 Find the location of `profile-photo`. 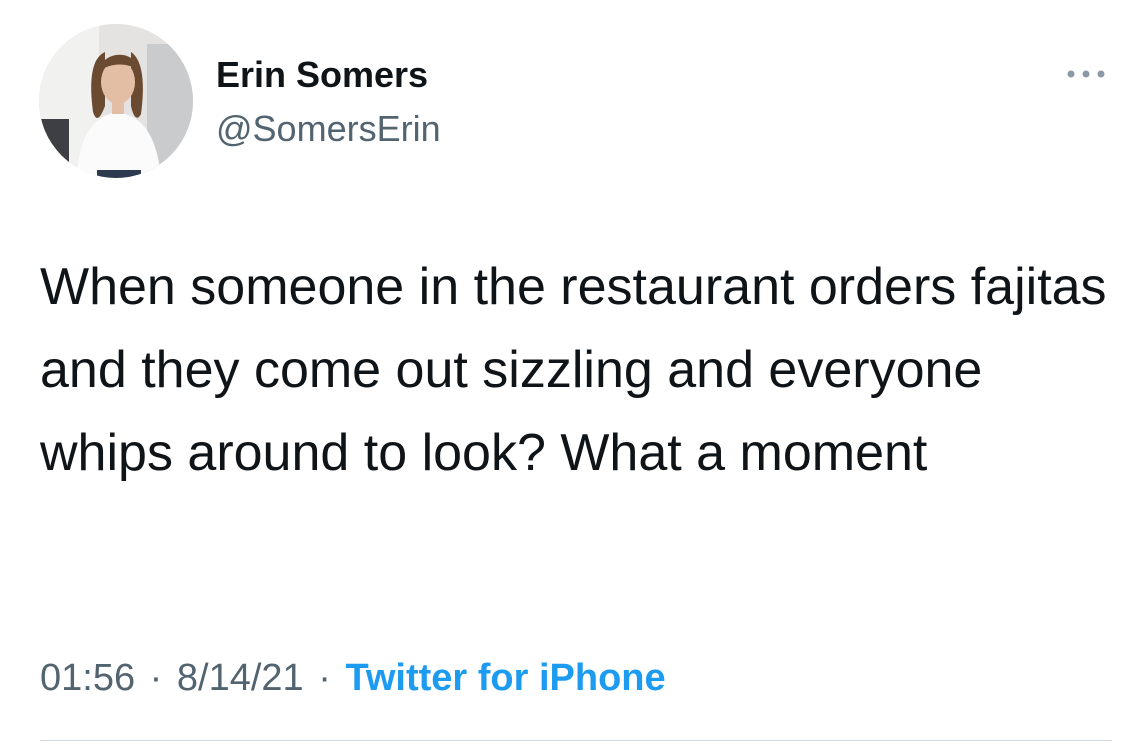

profile-photo is located at coordinates (116, 101).